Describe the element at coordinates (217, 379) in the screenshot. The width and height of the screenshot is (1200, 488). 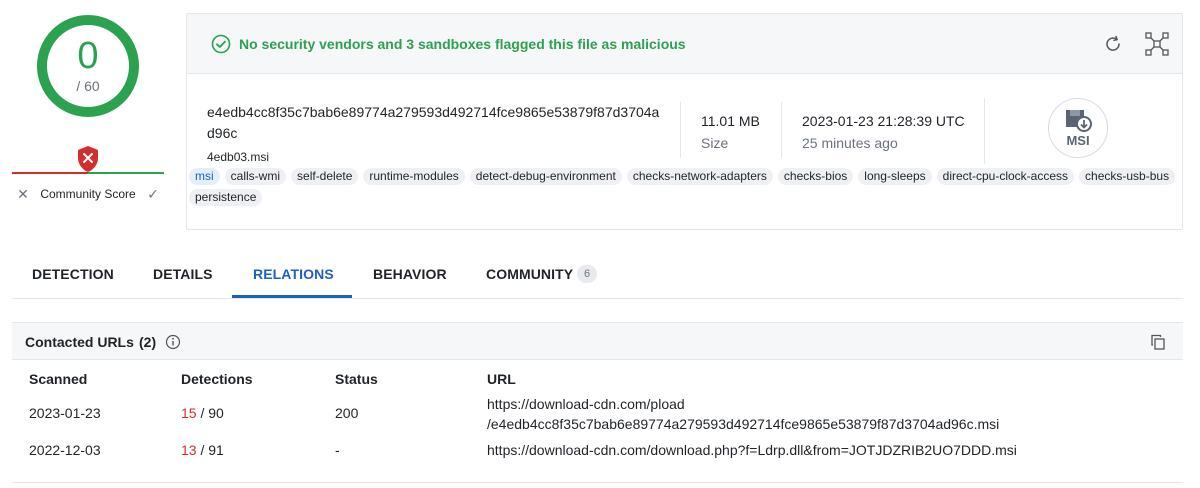
I see `column-header-detections: Detections` at that location.